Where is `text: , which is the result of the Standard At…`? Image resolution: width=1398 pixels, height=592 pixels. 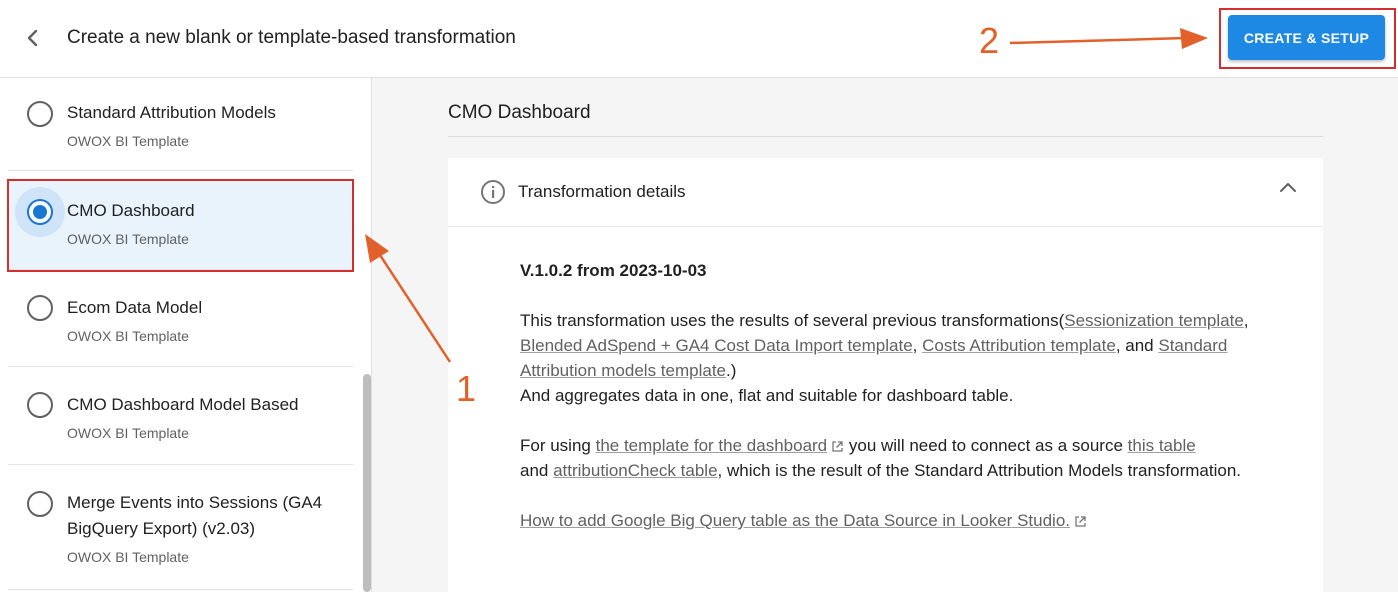 text: , which is the result of the Standard At… is located at coordinates (979, 470).